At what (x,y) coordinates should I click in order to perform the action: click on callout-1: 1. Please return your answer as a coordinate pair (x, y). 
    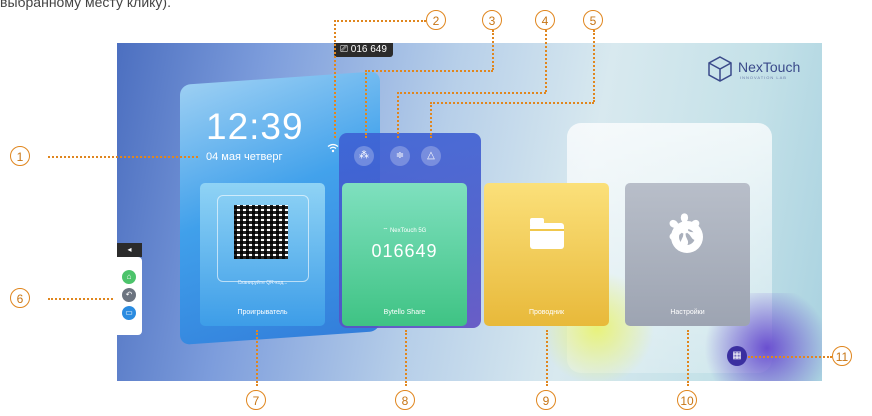
    Looking at the image, I should click on (20, 156).